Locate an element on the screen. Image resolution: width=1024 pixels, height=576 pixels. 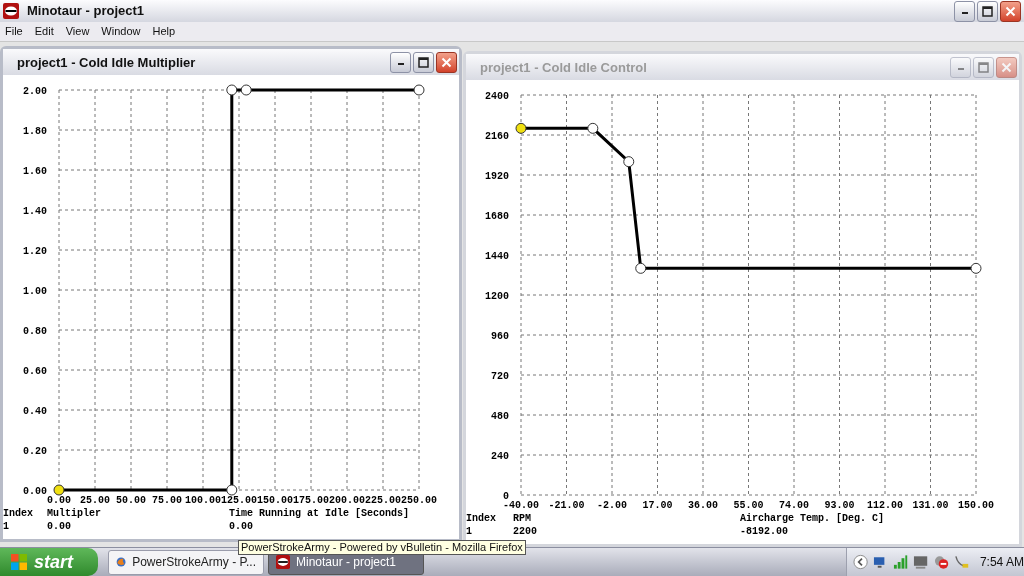
axis-label: 74.00 is located at coordinates (794, 506).